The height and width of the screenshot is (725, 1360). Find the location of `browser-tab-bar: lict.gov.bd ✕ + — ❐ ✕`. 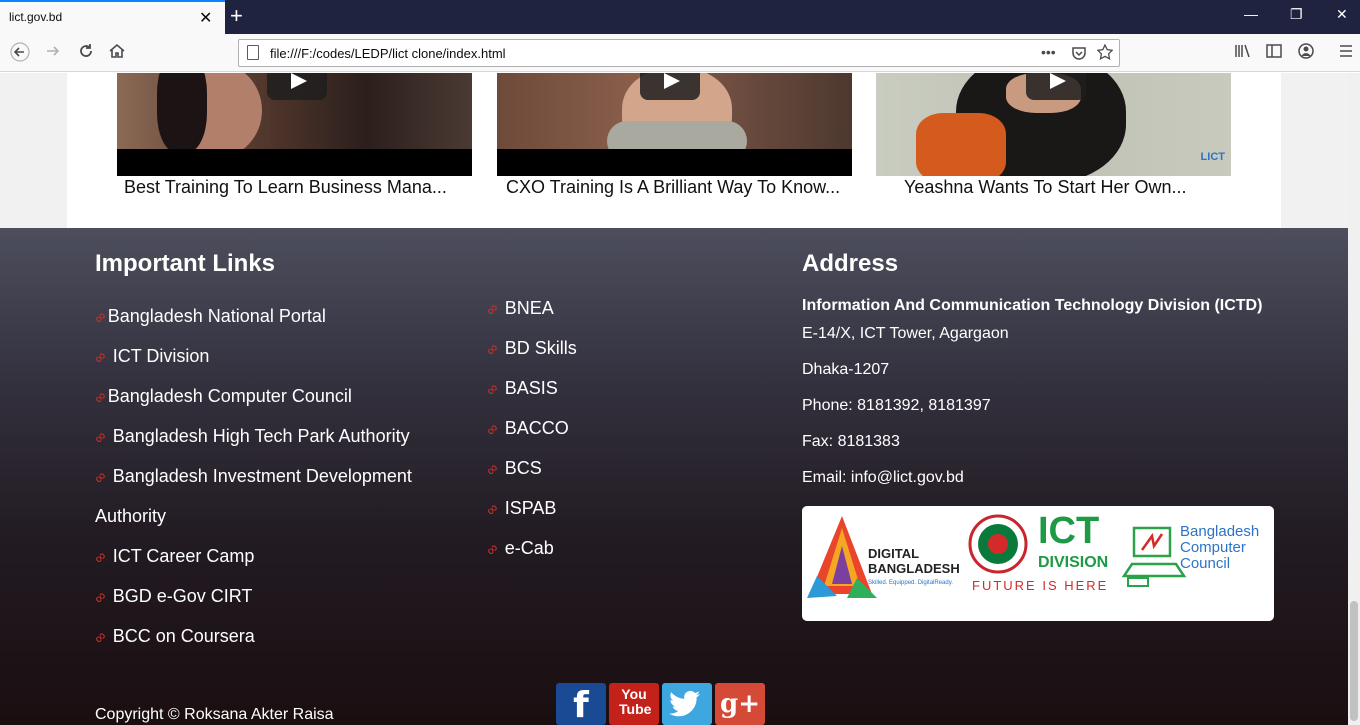

browser-tab-bar: lict.gov.bd ✕ + — ❐ ✕ is located at coordinates (680, 17).